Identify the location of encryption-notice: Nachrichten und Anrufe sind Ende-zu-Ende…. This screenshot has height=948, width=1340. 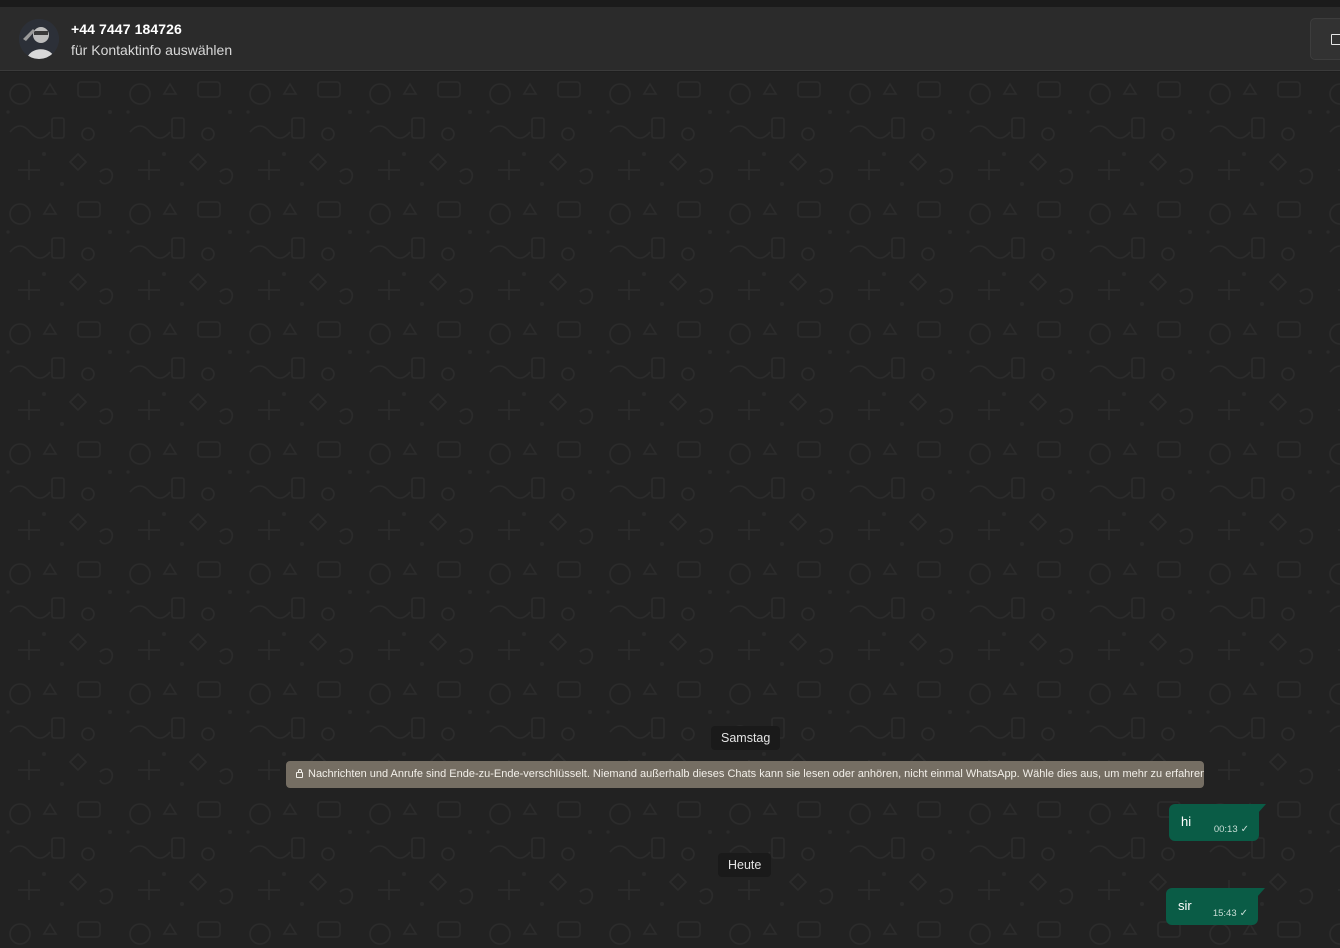
(745, 774).